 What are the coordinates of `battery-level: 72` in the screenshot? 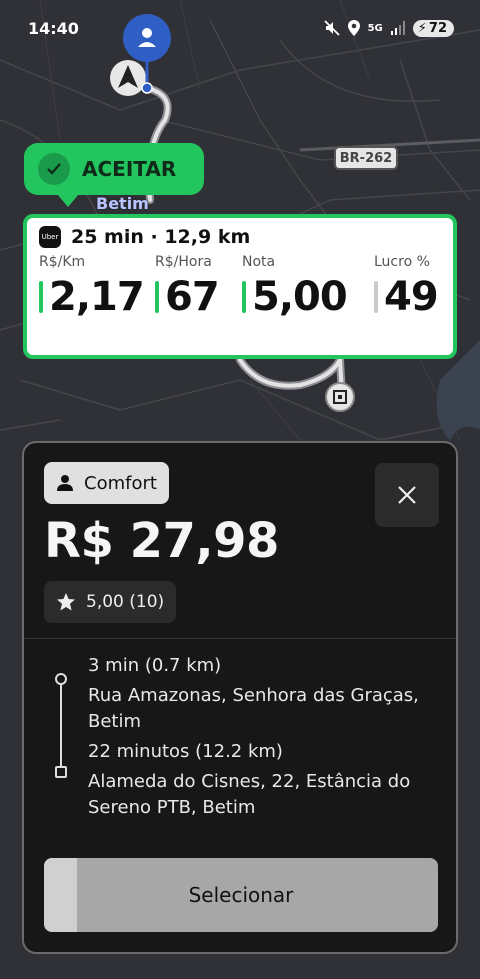 It's located at (437, 28).